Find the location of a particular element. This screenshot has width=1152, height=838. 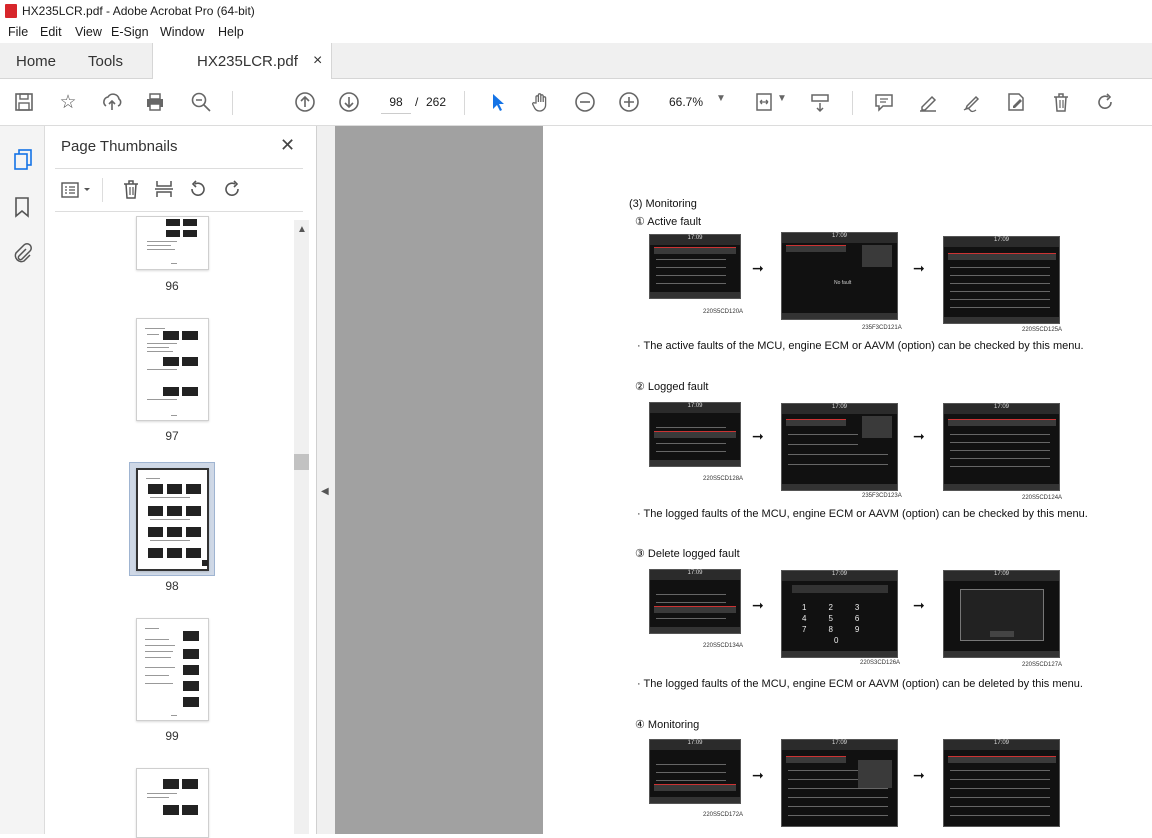

section-title-monitoring: ④ Monitoring is located at coordinates (667, 725).